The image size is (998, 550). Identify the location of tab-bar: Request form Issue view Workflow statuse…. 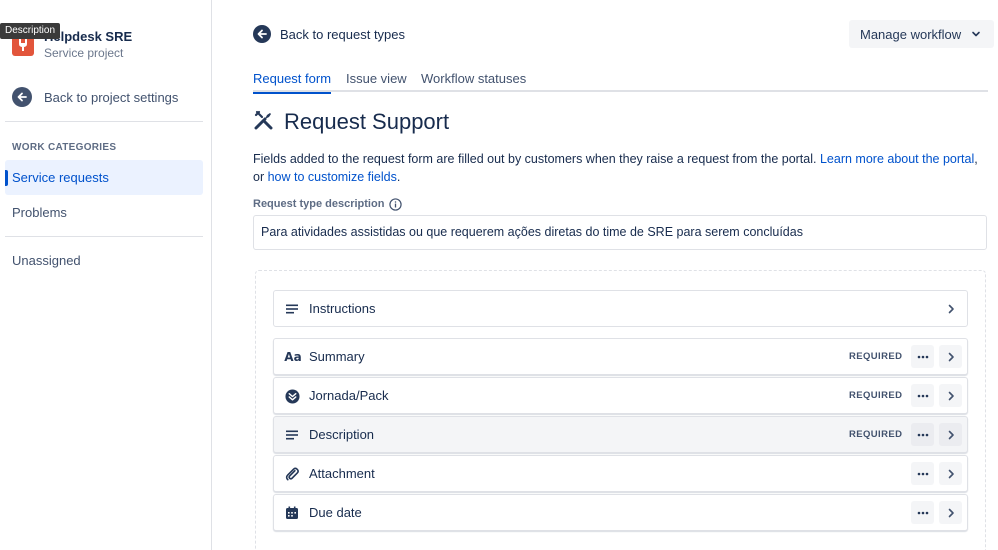
(620, 82).